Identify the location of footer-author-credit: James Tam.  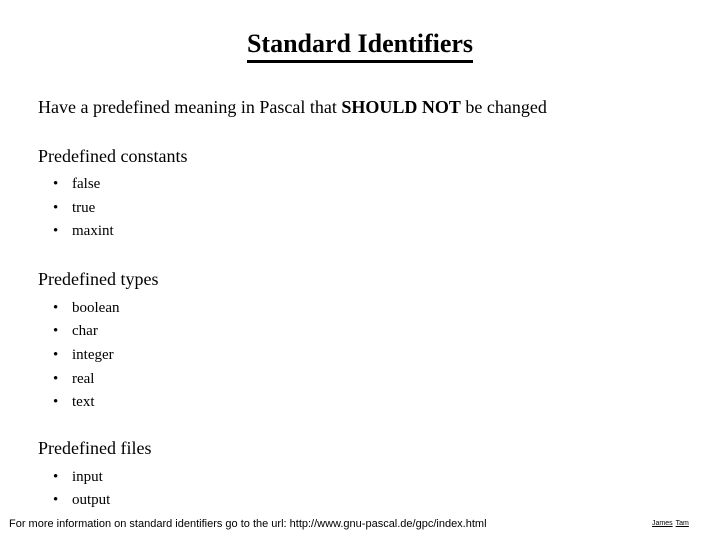
(672, 524).